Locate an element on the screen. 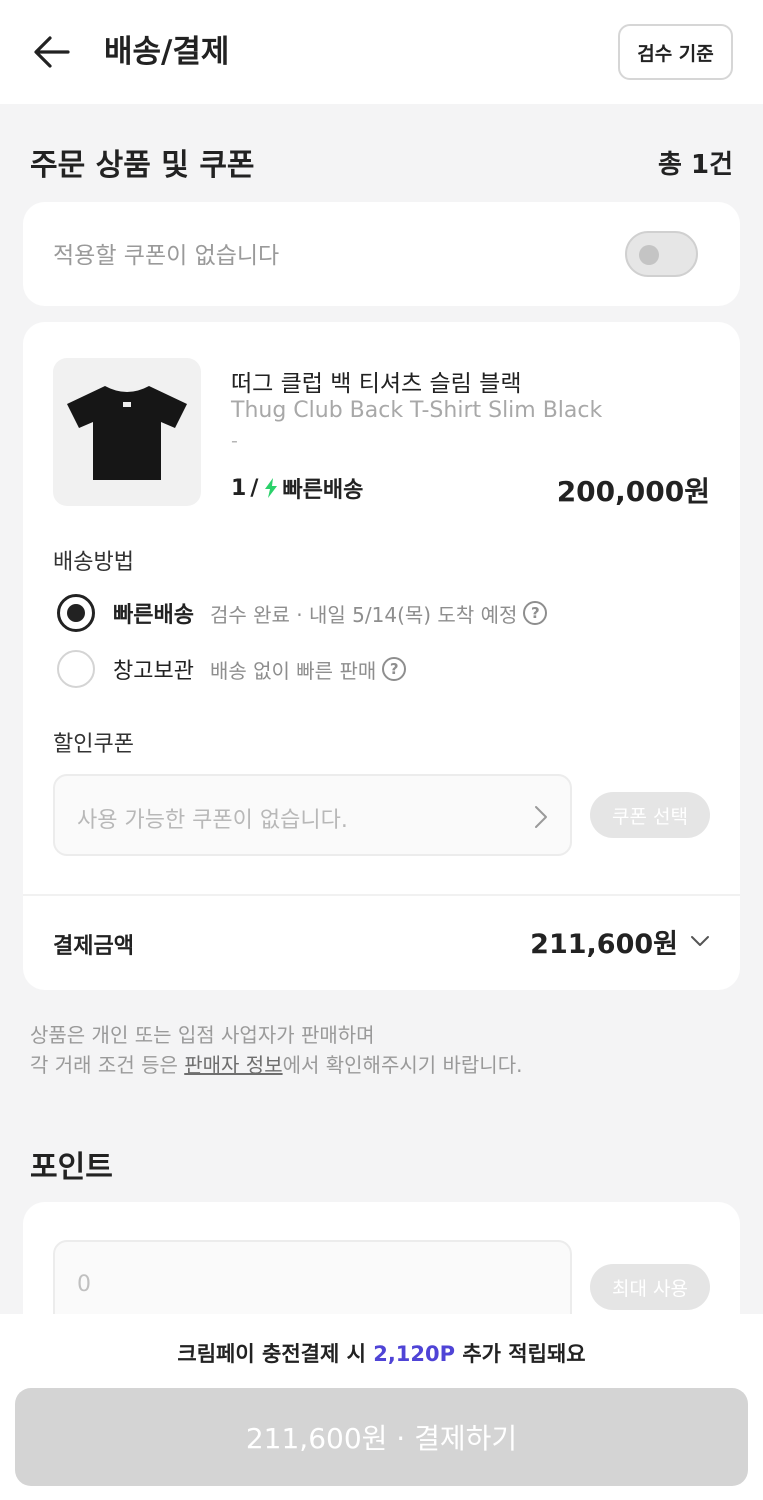  notice-line-1: 상품은 개인 또는 입점 사업자가 판매하며 is located at coordinates (202, 1035).